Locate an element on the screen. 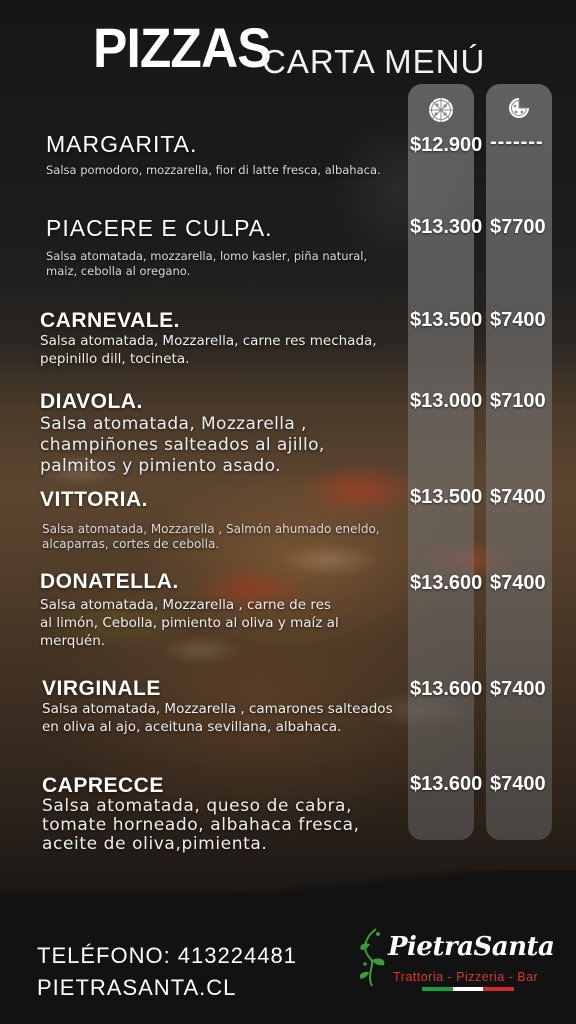 The width and height of the screenshot is (576, 1024). half-price-column is located at coordinates (519, 462).